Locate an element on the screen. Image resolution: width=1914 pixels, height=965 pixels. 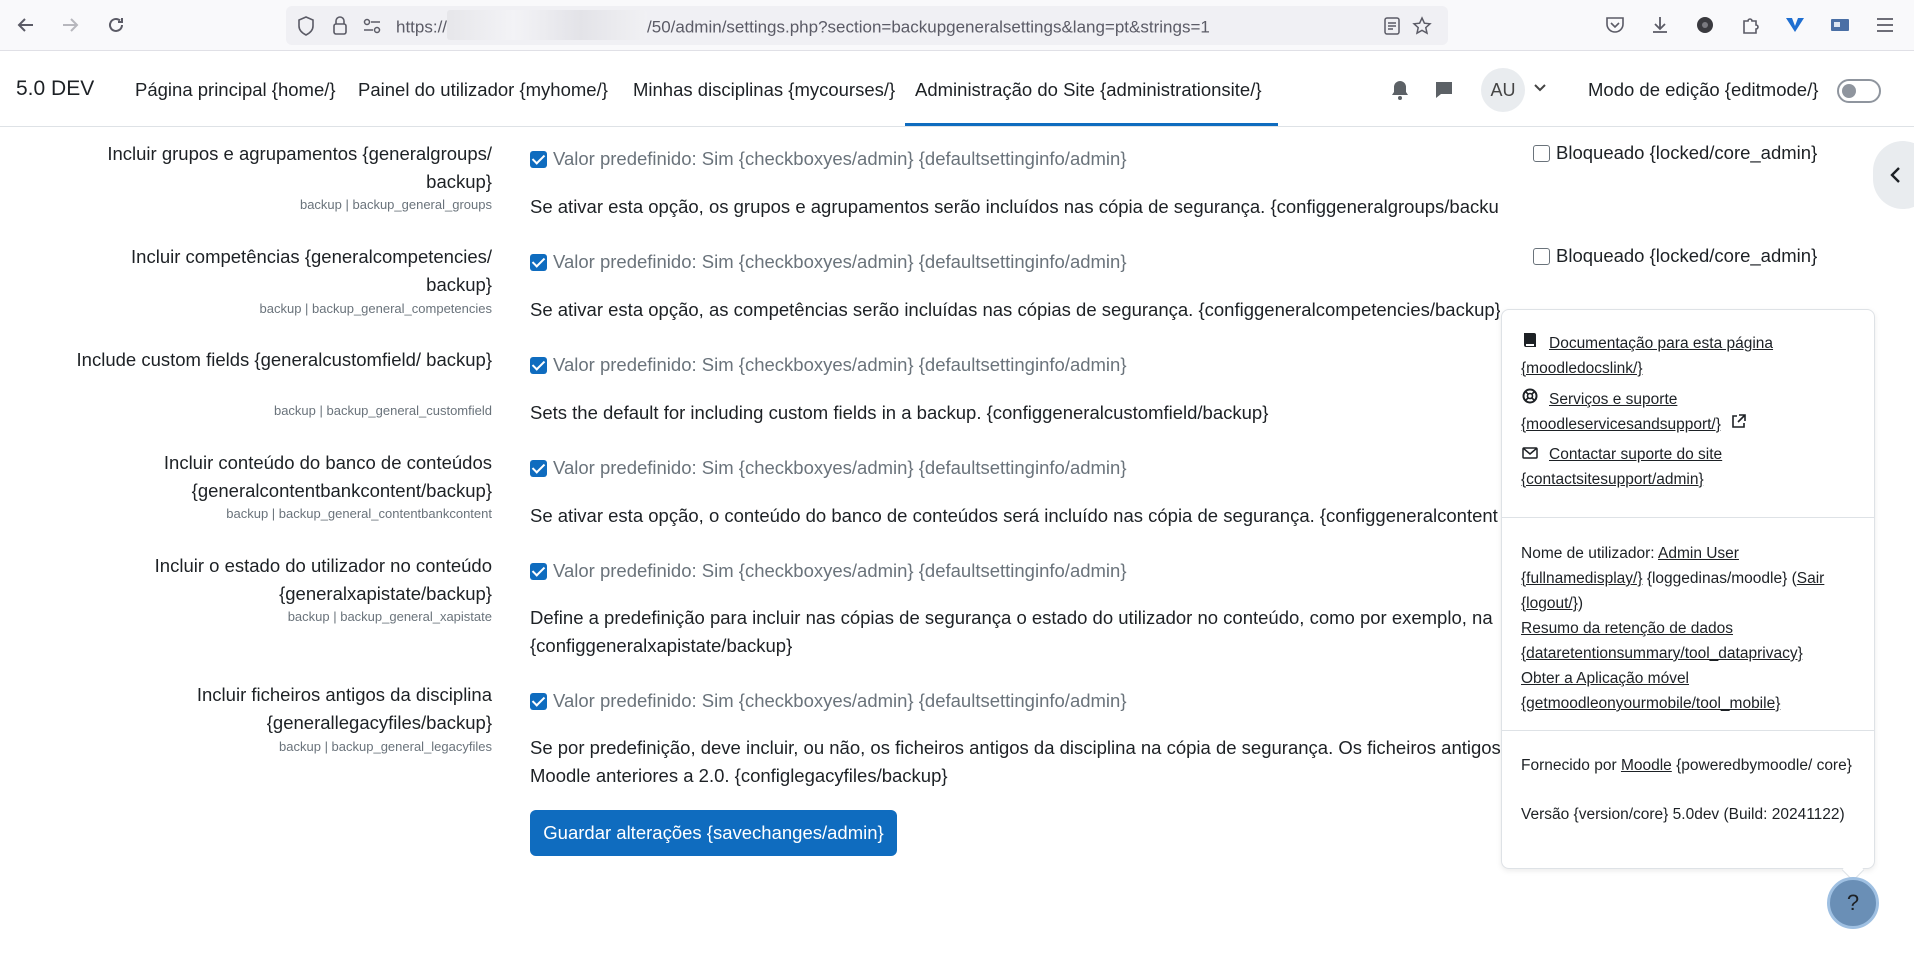
chevron-down-icon is located at coordinates (1541, 89).